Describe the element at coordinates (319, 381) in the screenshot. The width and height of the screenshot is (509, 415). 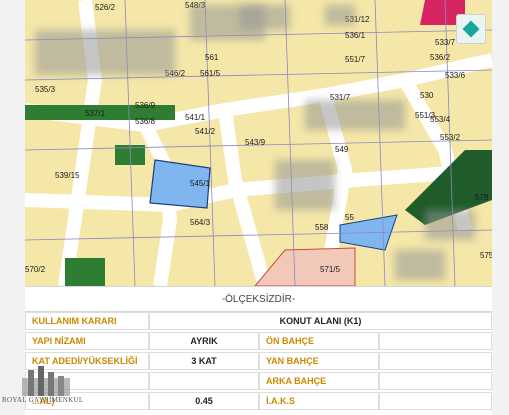
I see `key-cell-2: ARKA BAHÇE` at that location.